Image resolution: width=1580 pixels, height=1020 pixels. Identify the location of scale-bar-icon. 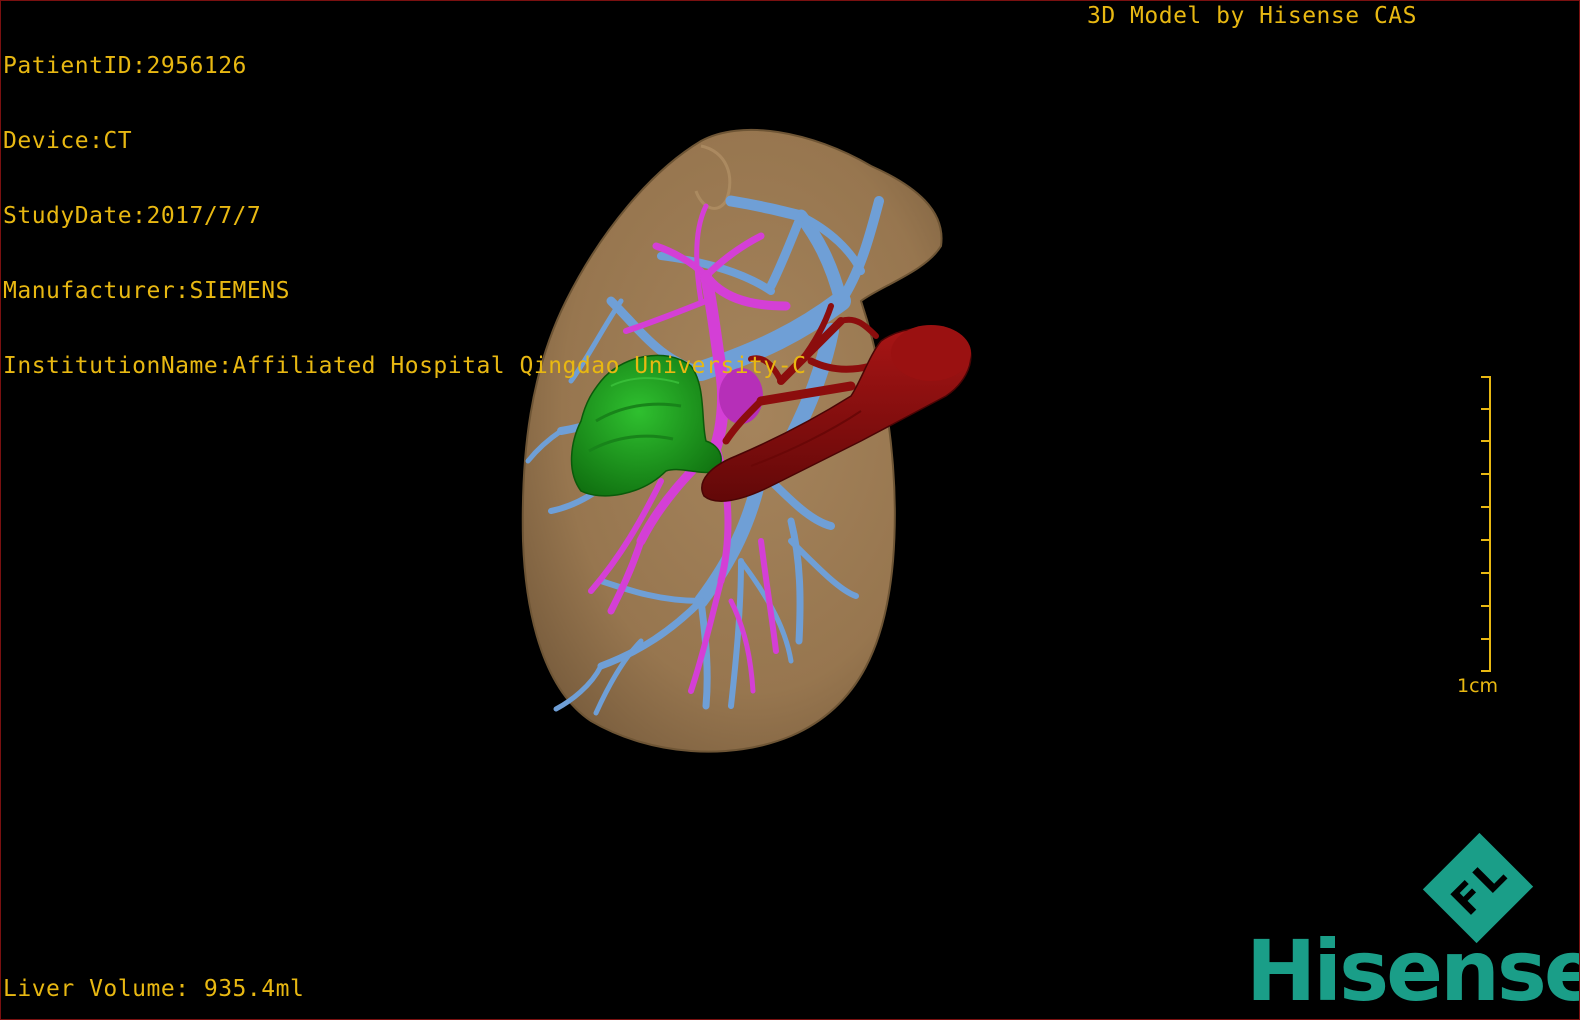
(1486, 524).